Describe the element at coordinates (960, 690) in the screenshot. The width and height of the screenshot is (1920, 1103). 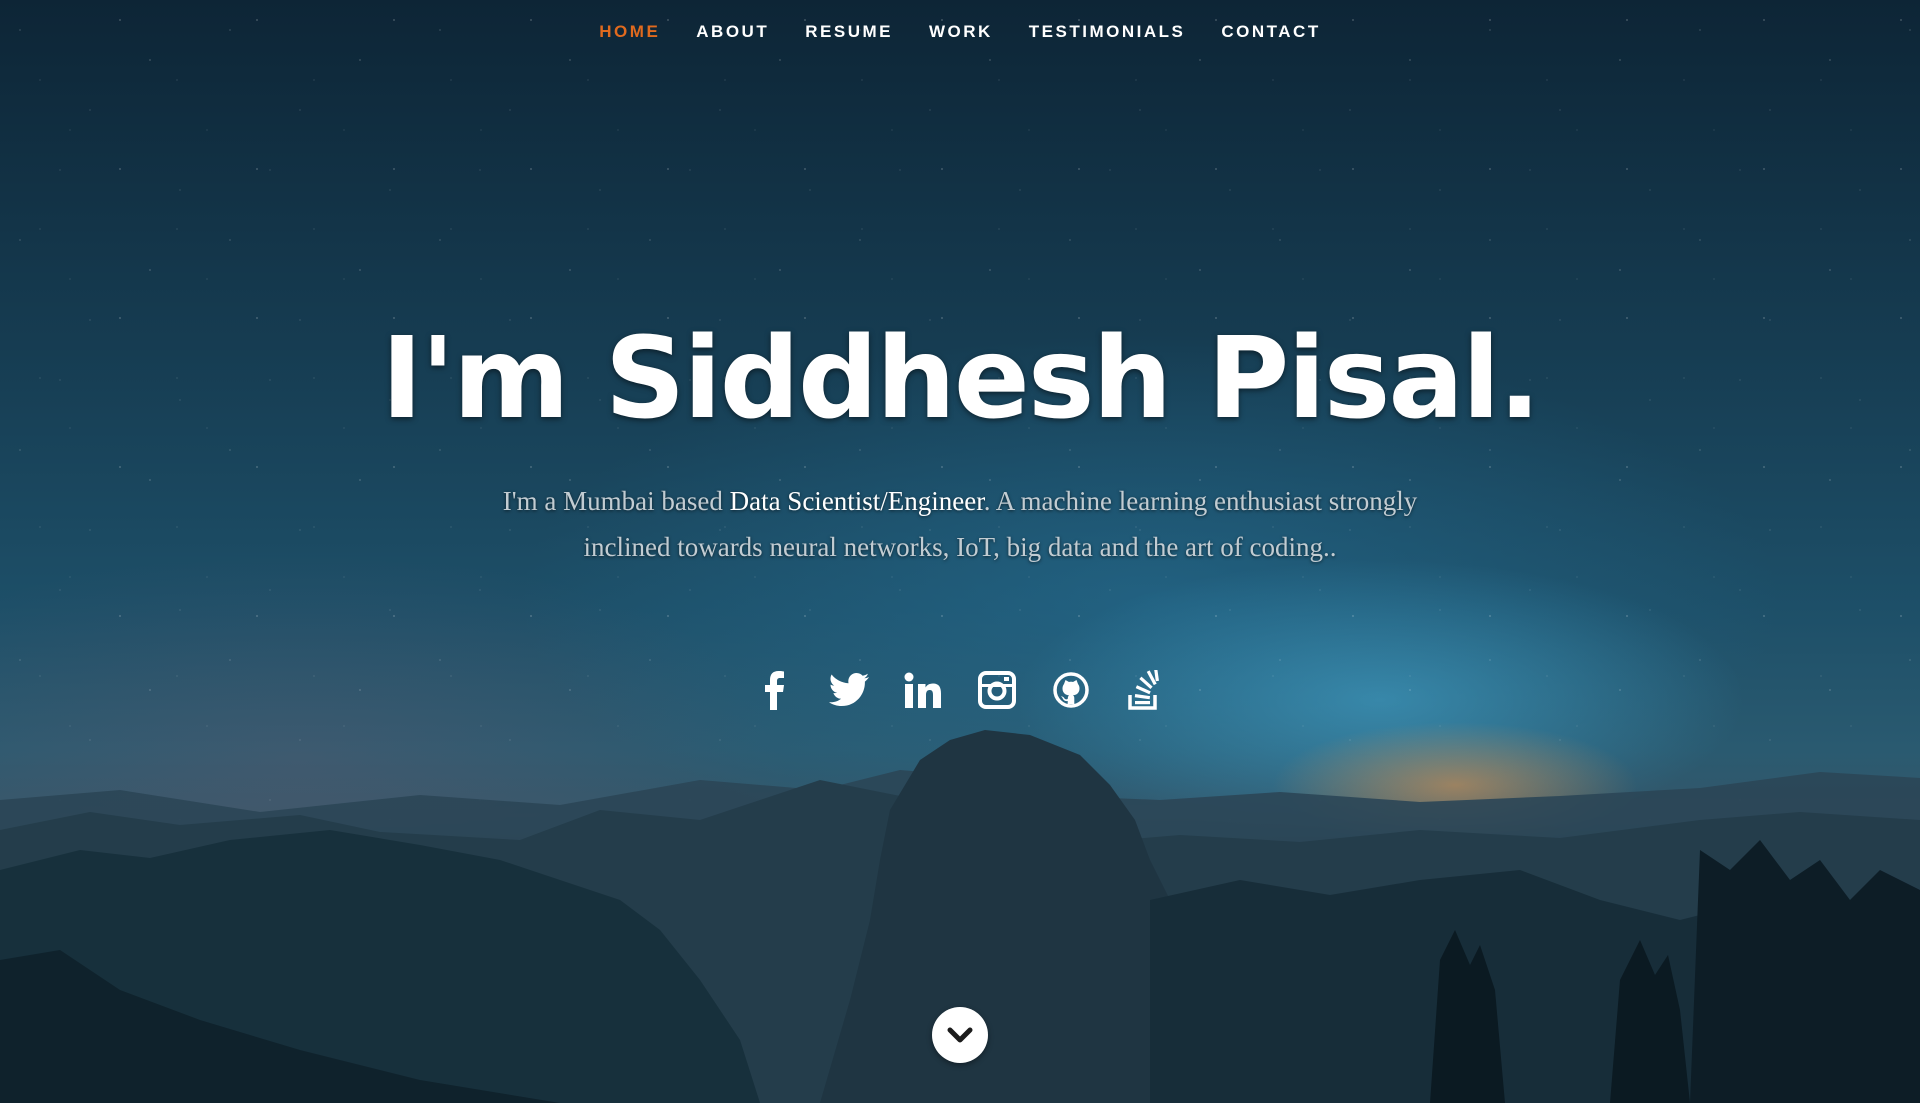
I see `social-links` at that location.